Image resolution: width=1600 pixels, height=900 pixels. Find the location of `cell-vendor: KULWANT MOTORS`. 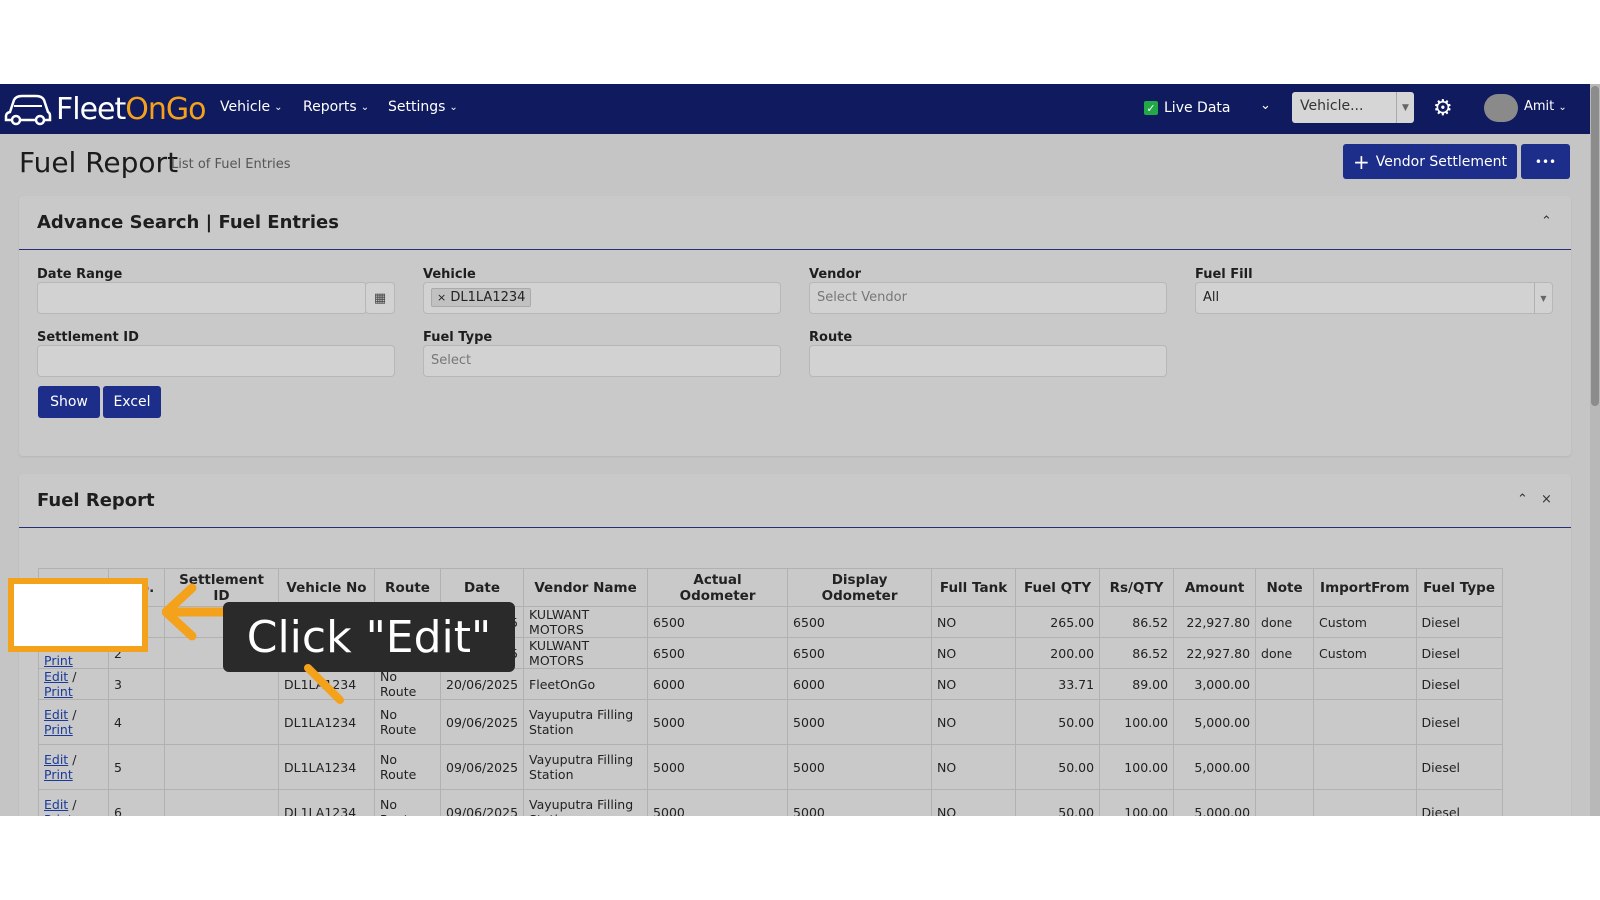

cell-vendor: KULWANT MOTORS is located at coordinates (586, 622).